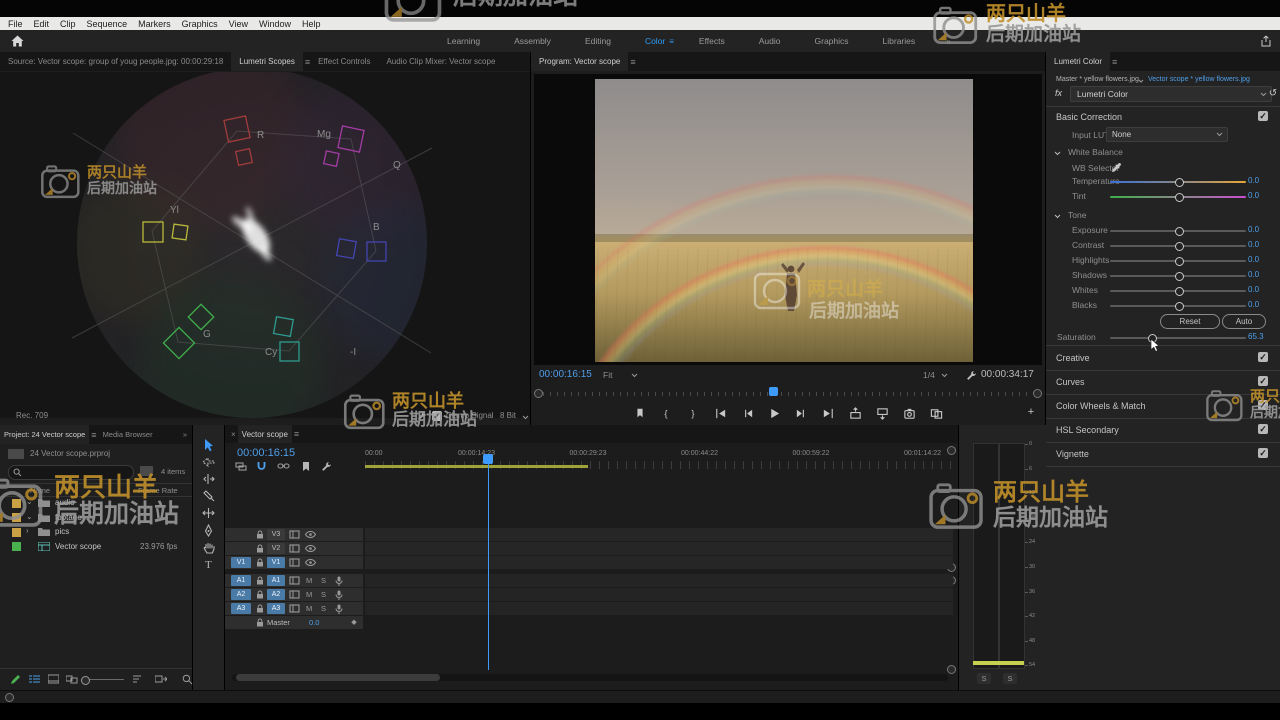 The image size is (1280, 720). What do you see at coordinates (802, 413) in the screenshot?
I see `step-forward-icon` at bounding box center [802, 413].